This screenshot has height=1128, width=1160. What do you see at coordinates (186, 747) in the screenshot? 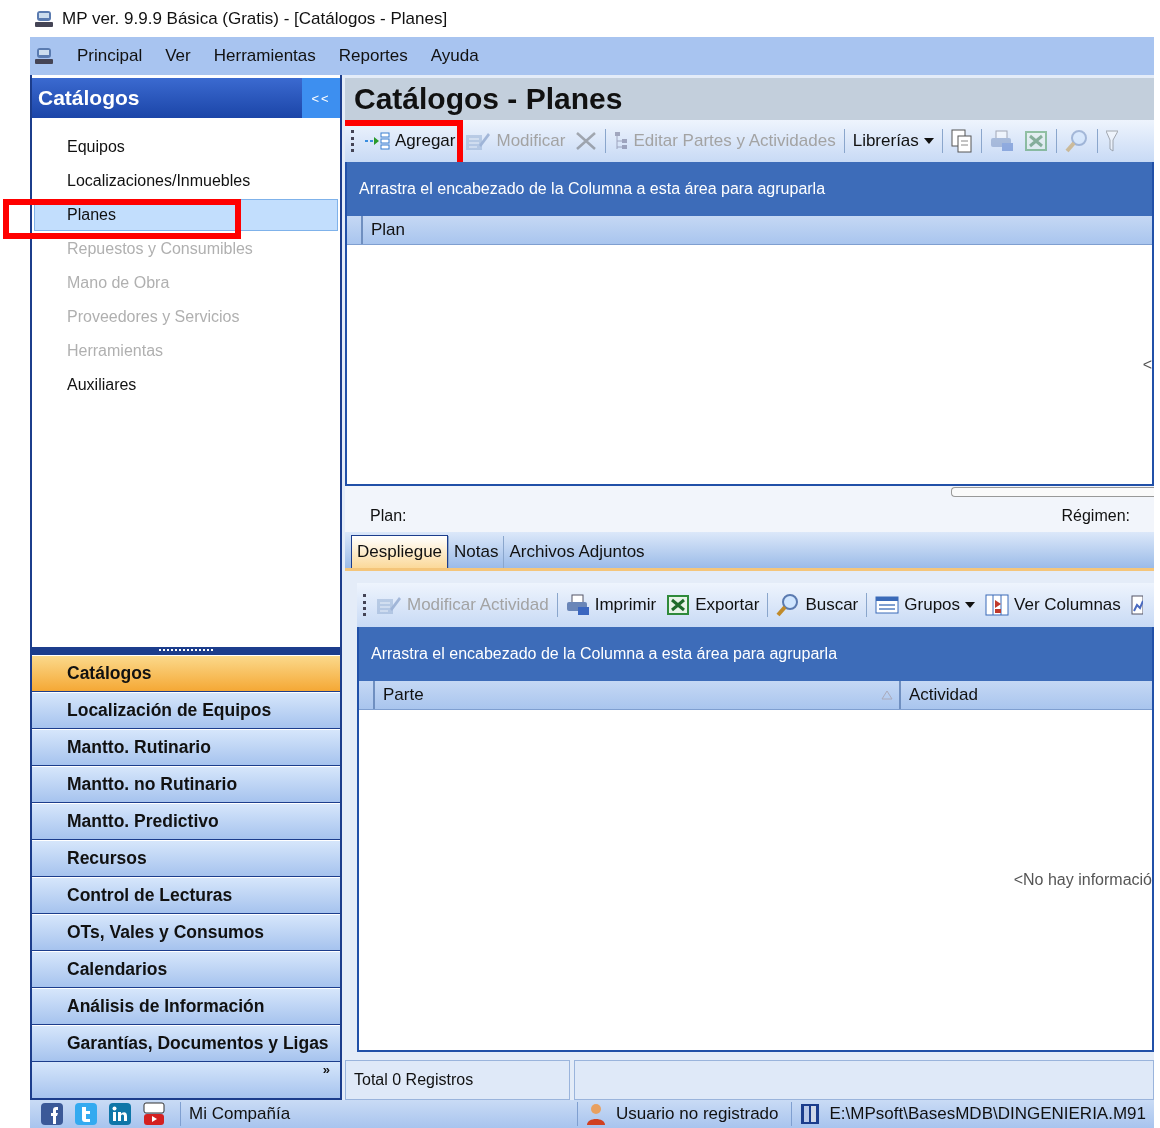
I see `nav-button: Mantto. Rutinario` at bounding box center [186, 747].